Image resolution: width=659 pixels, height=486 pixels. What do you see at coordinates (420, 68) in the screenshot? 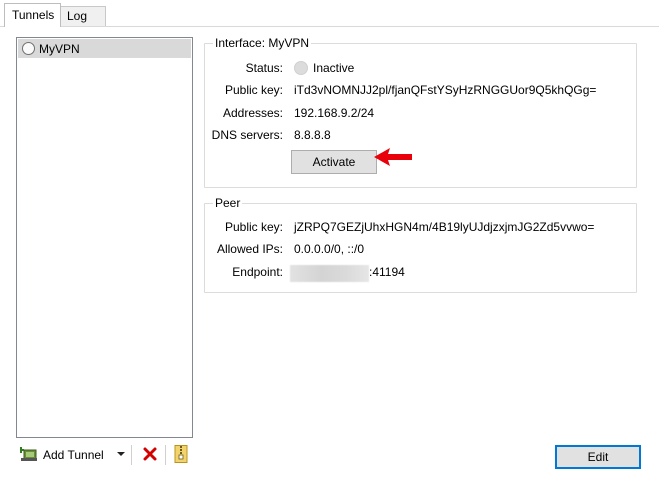
I see `status-row: Status: Inactive` at bounding box center [420, 68].